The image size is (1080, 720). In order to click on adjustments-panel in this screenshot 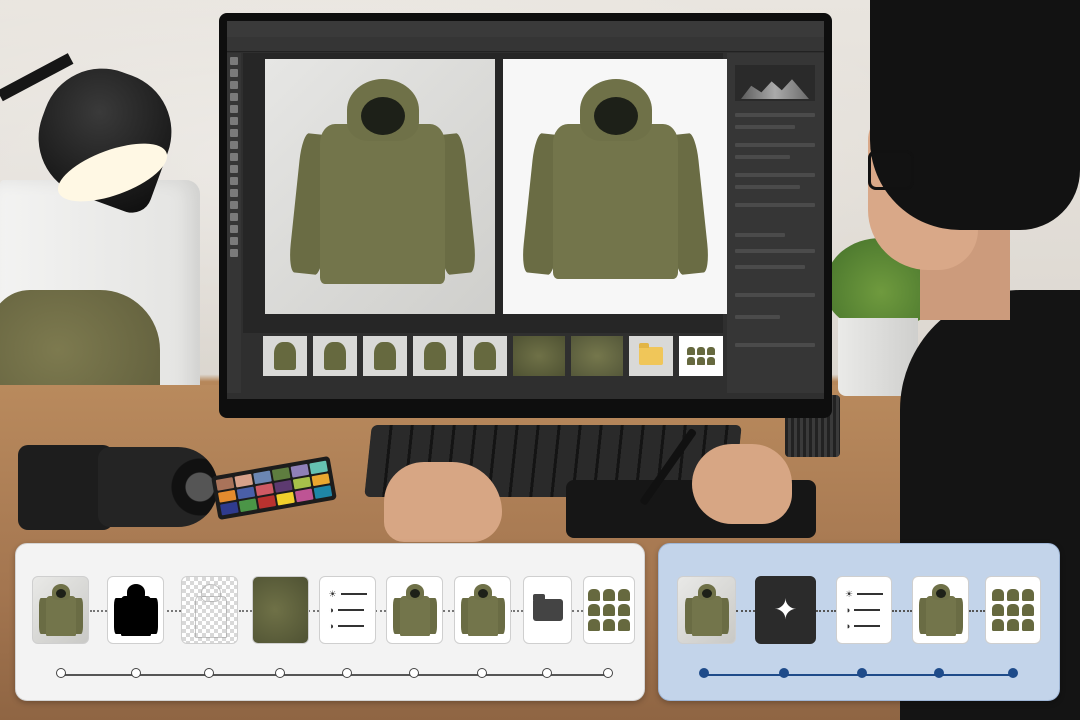, I will do `click(775, 223)`.